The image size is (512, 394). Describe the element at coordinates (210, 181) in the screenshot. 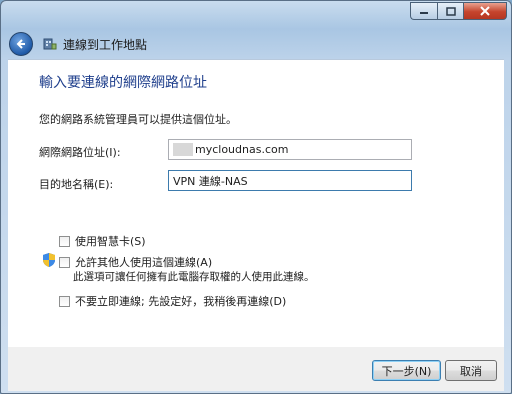

I see `destination-value: VPN 連線-NAS` at that location.